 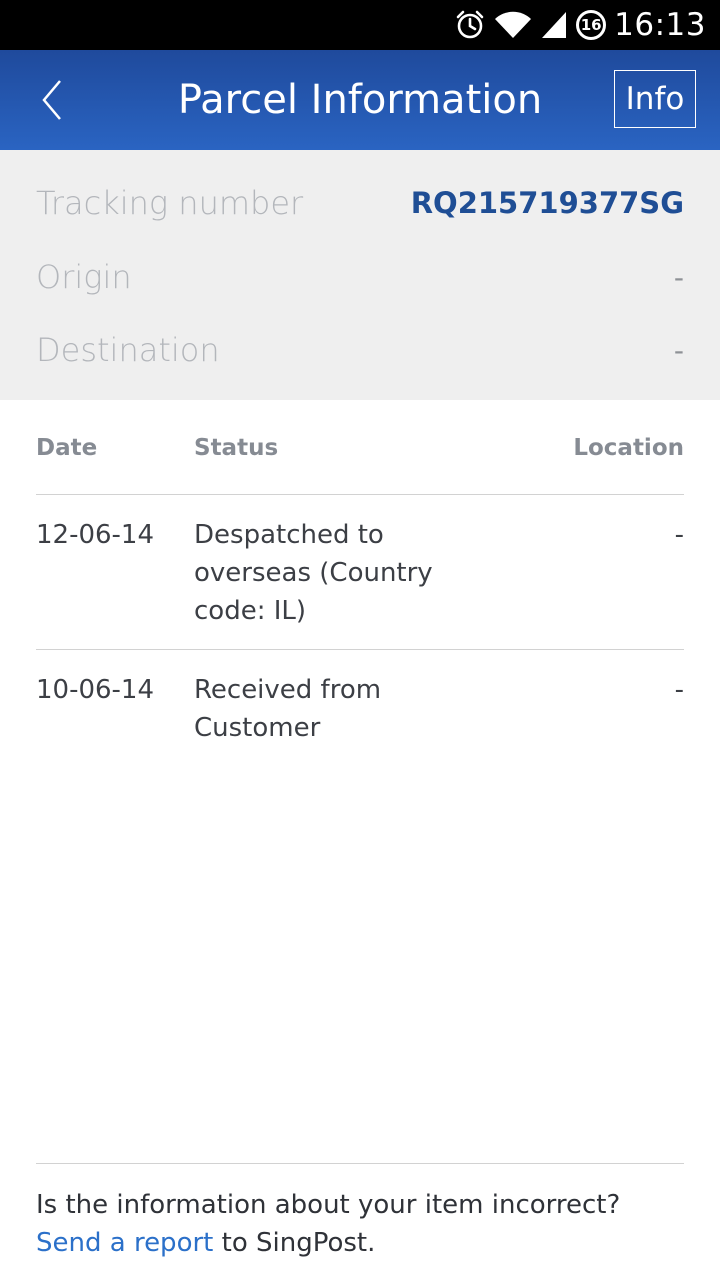 I want to click on origin-value: -, so click(x=678, y=277).